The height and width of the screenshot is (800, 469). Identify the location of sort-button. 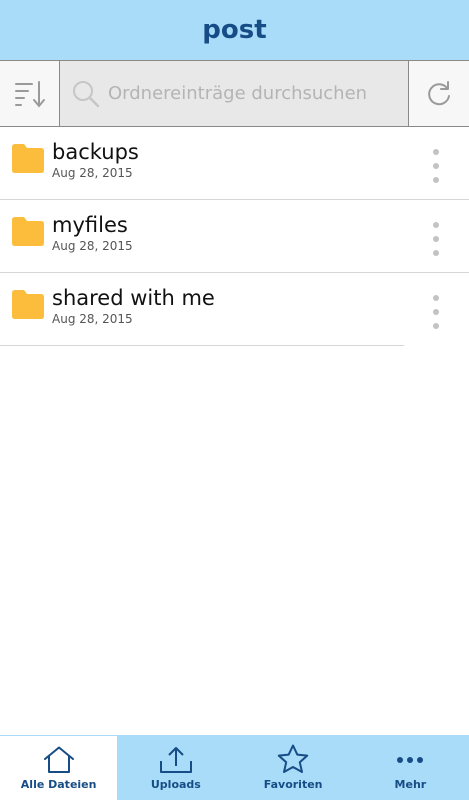
(30, 93).